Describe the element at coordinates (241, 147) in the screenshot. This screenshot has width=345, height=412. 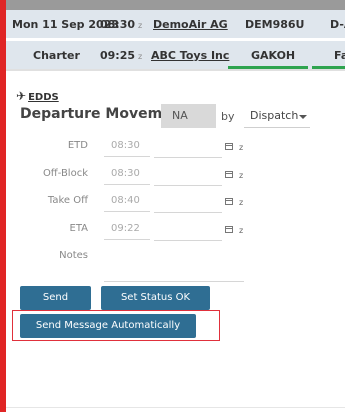
I see `etd-zone: z` at that location.